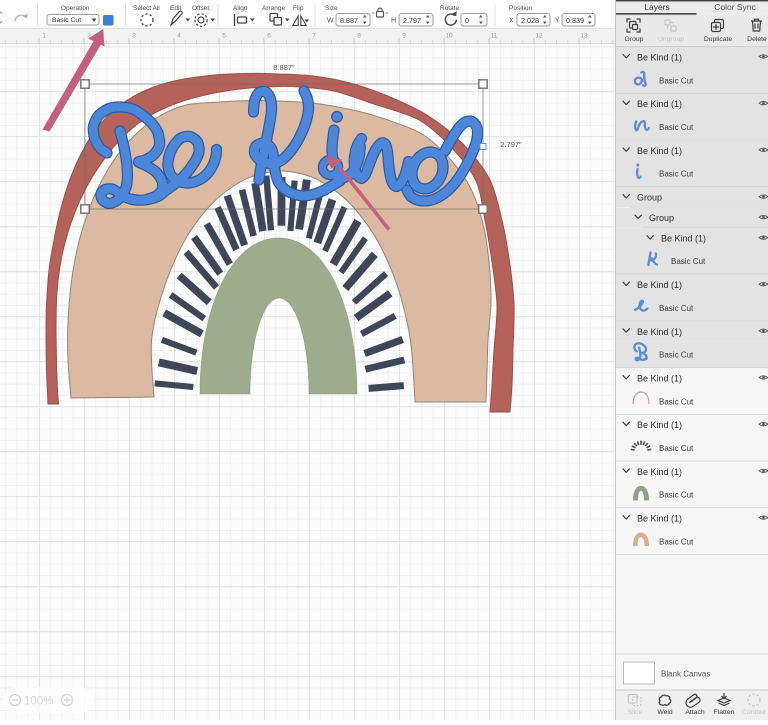 The image size is (768, 725). What do you see at coordinates (657, 7) in the screenshot?
I see `svg-text: Layers` at bounding box center [657, 7].